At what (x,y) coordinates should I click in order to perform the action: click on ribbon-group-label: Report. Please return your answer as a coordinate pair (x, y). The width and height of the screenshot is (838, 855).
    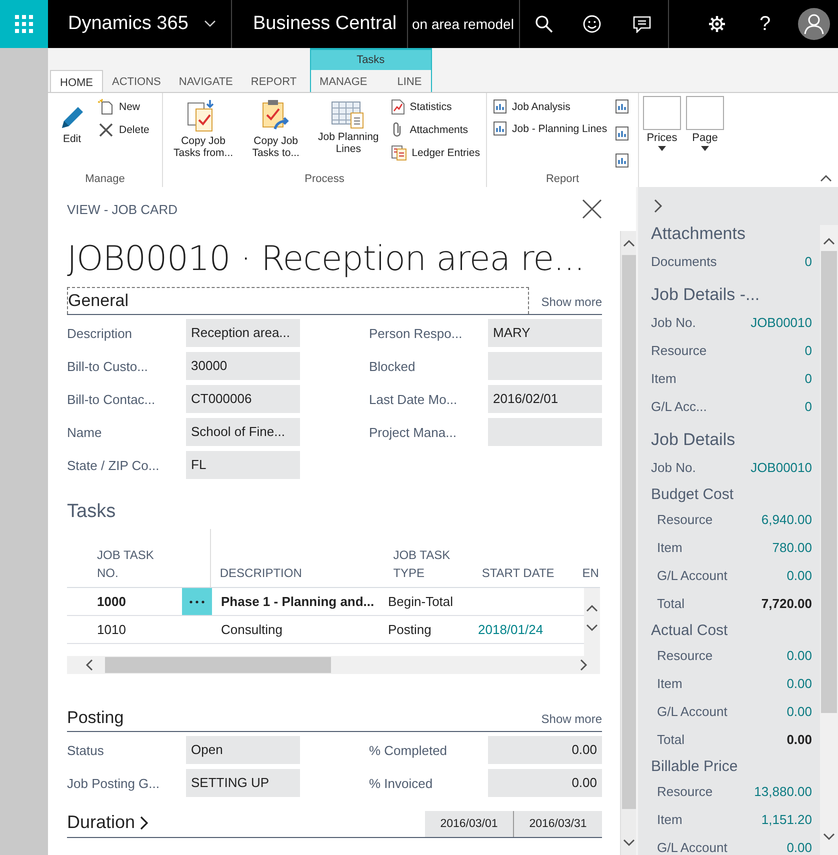
    Looking at the image, I should click on (562, 180).